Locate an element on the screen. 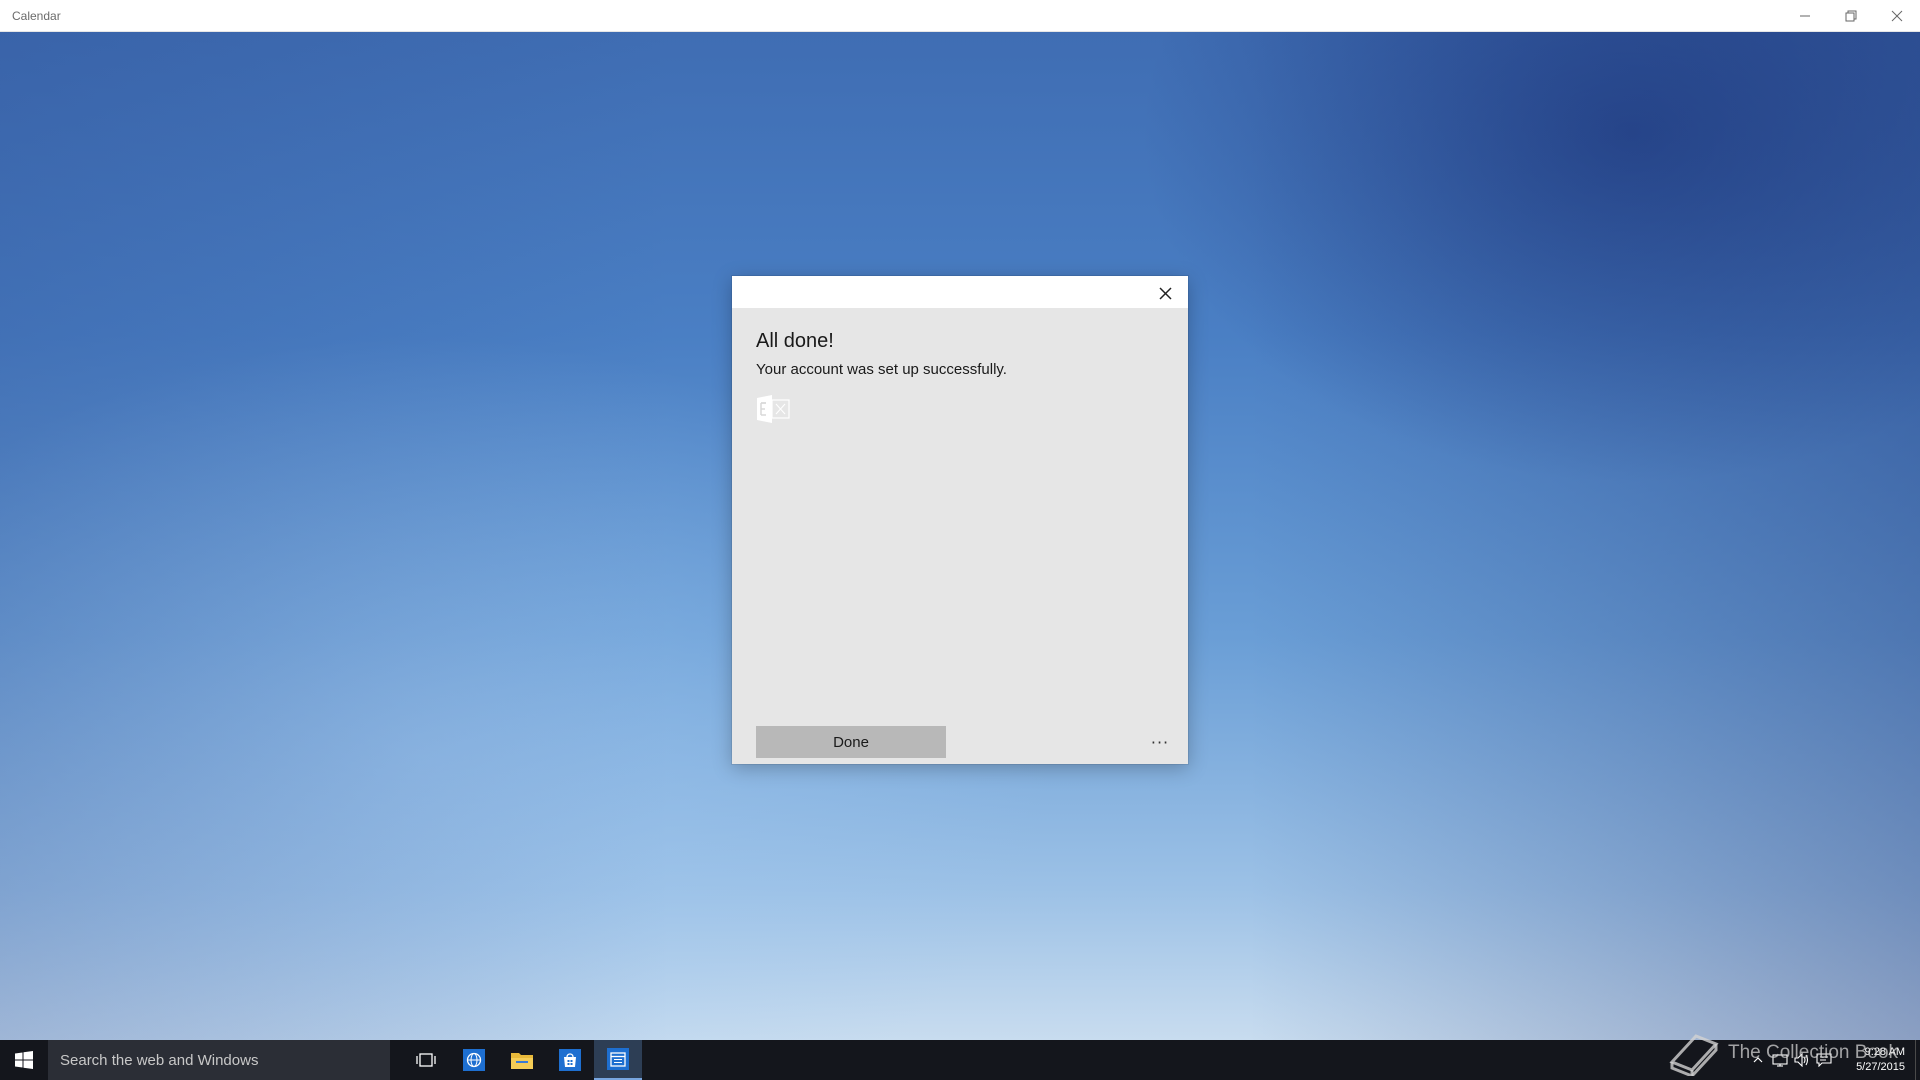 Image resolution: width=1920 pixels, height=1080 pixels. windows-logo-icon is located at coordinates (24, 1060).